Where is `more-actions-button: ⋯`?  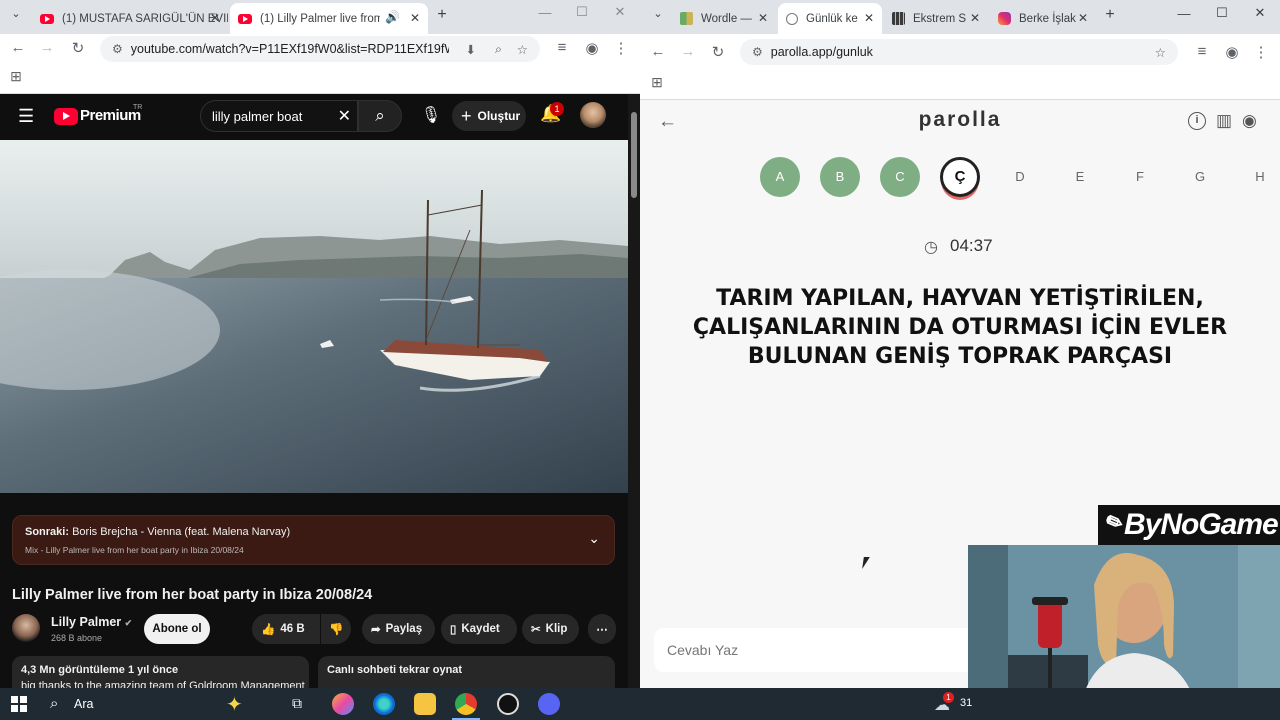
more-actions-button: ⋯ is located at coordinates (602, 629).